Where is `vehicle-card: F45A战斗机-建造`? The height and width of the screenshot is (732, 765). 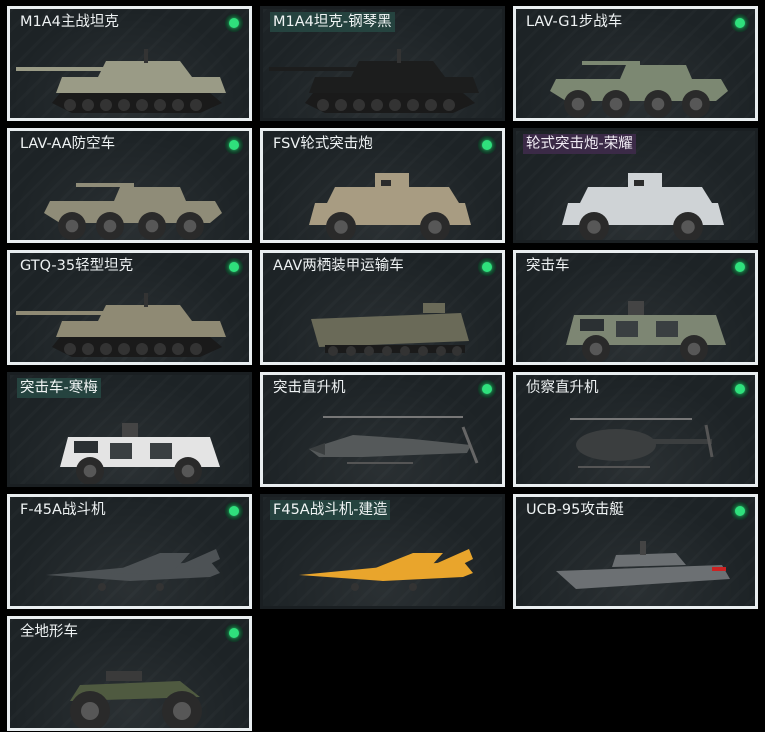 vehicle-card: F45A战斗机-建造 is located at coordinates (382, 551).